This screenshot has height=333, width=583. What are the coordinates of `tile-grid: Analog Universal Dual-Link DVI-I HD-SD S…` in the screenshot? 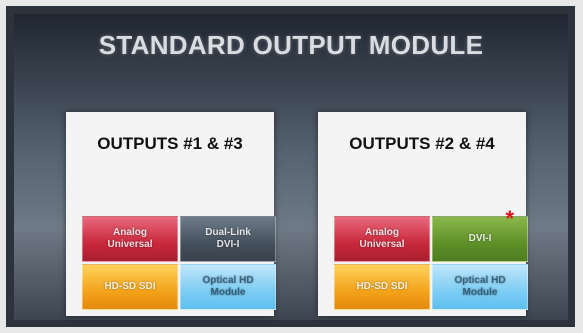 It's located at (180, 263).